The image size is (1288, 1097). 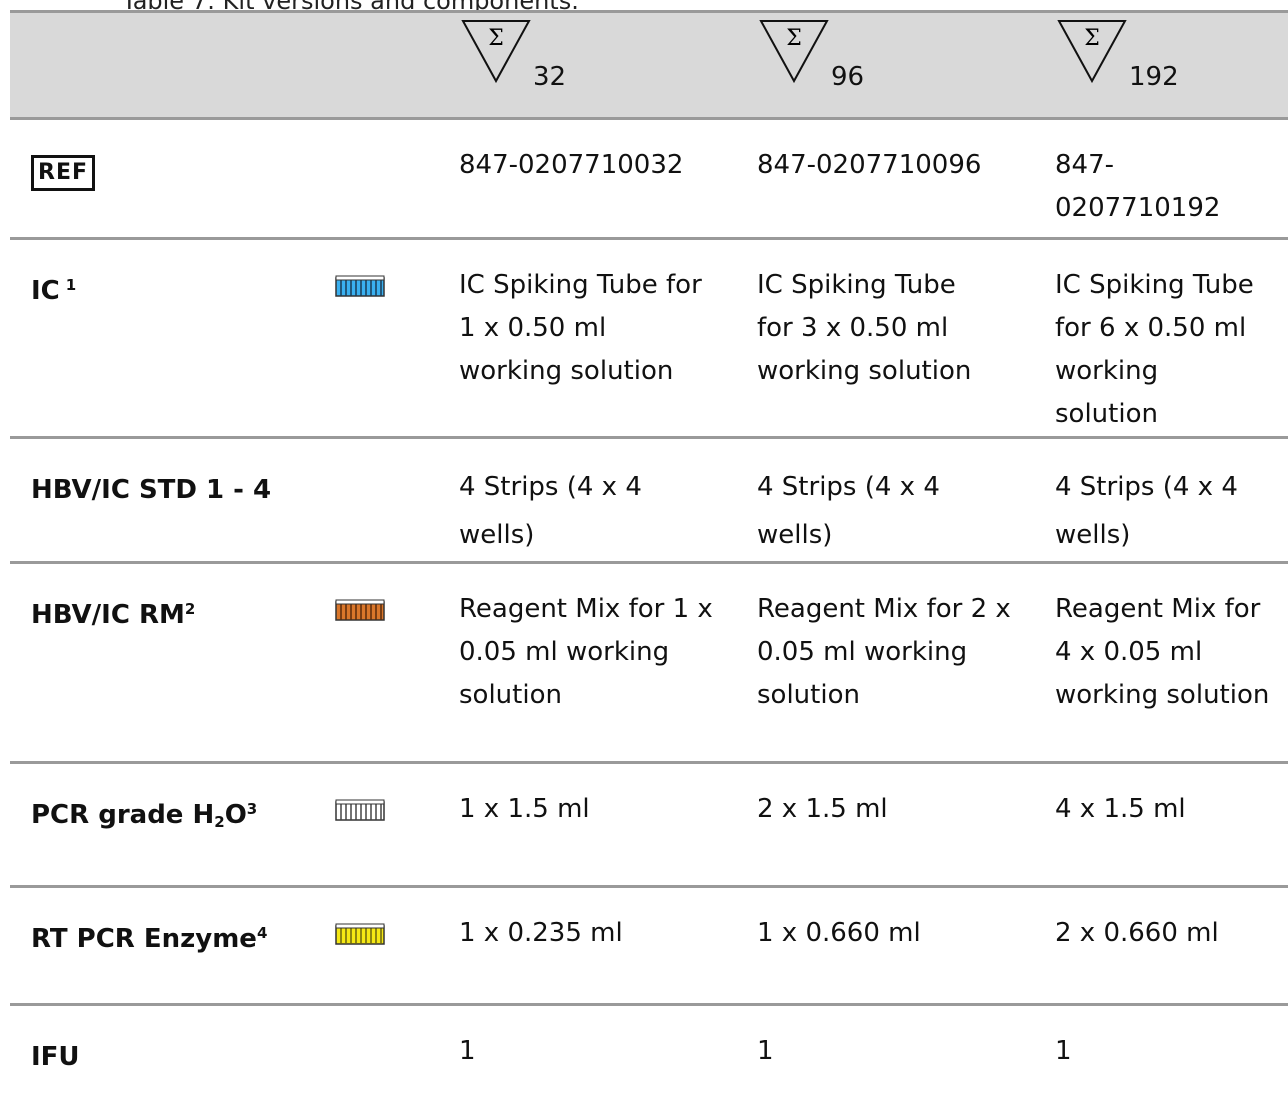 I want to click on row-label: RT PCR Enzyme4, so click(x=157, y=946).